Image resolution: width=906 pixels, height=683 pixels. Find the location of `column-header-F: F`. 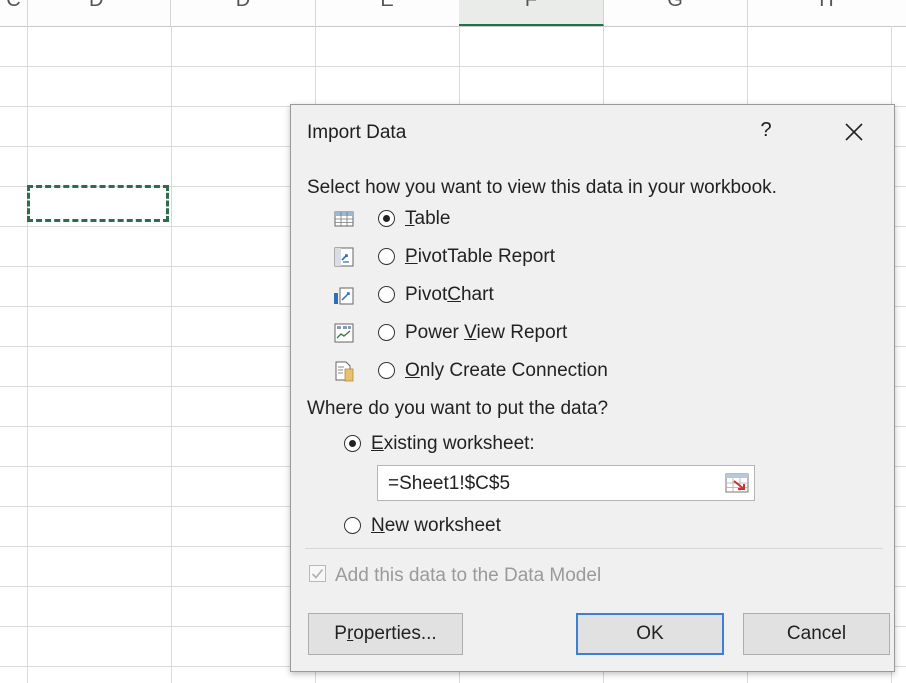

column-header-F: F is located at coordinates (531, 13).